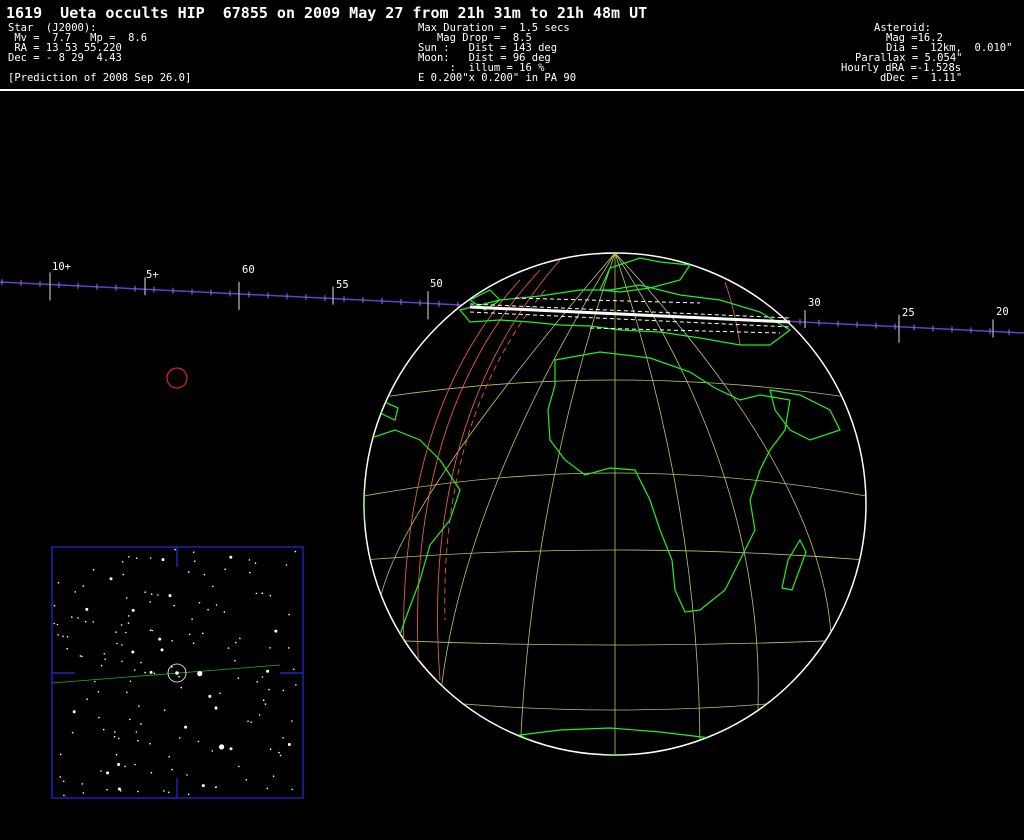  Describe the element at coordinates (248, 270) in the screenshot. I see `time-label: 60` at that location.